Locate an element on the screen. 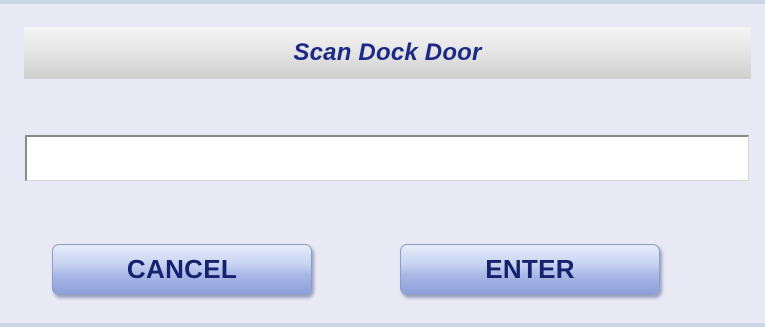  cancel-button: CANCEL is located at coordinates (182, 269).